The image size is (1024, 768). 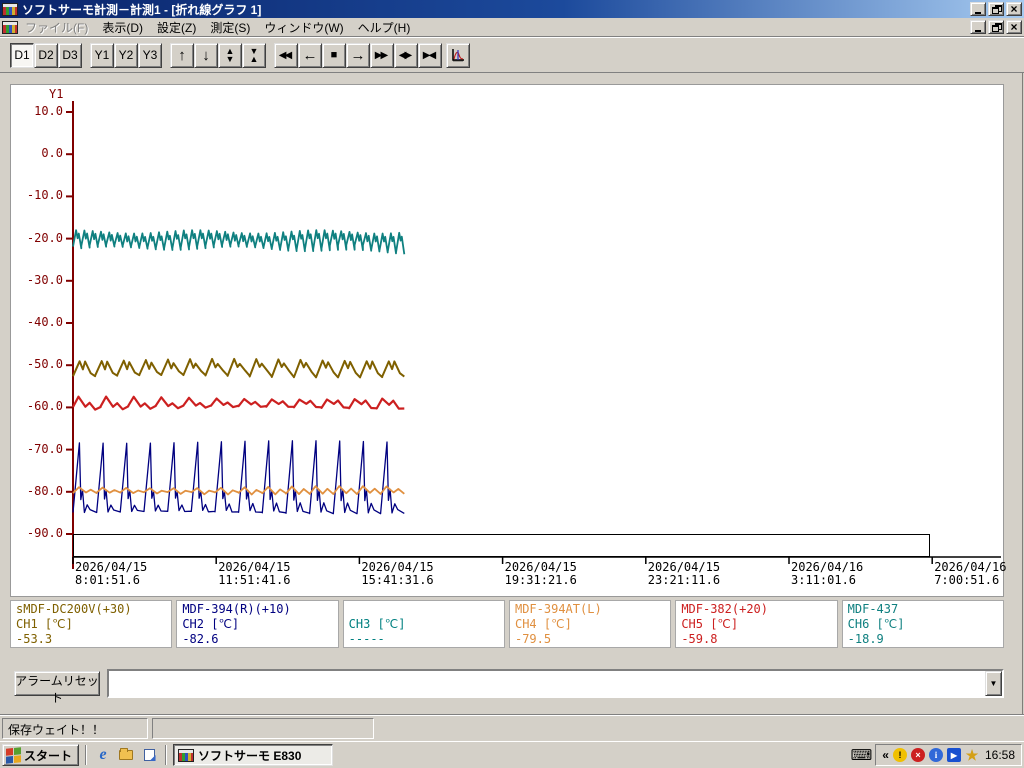 I want to click on app-icon, so click(x=10, y=9).